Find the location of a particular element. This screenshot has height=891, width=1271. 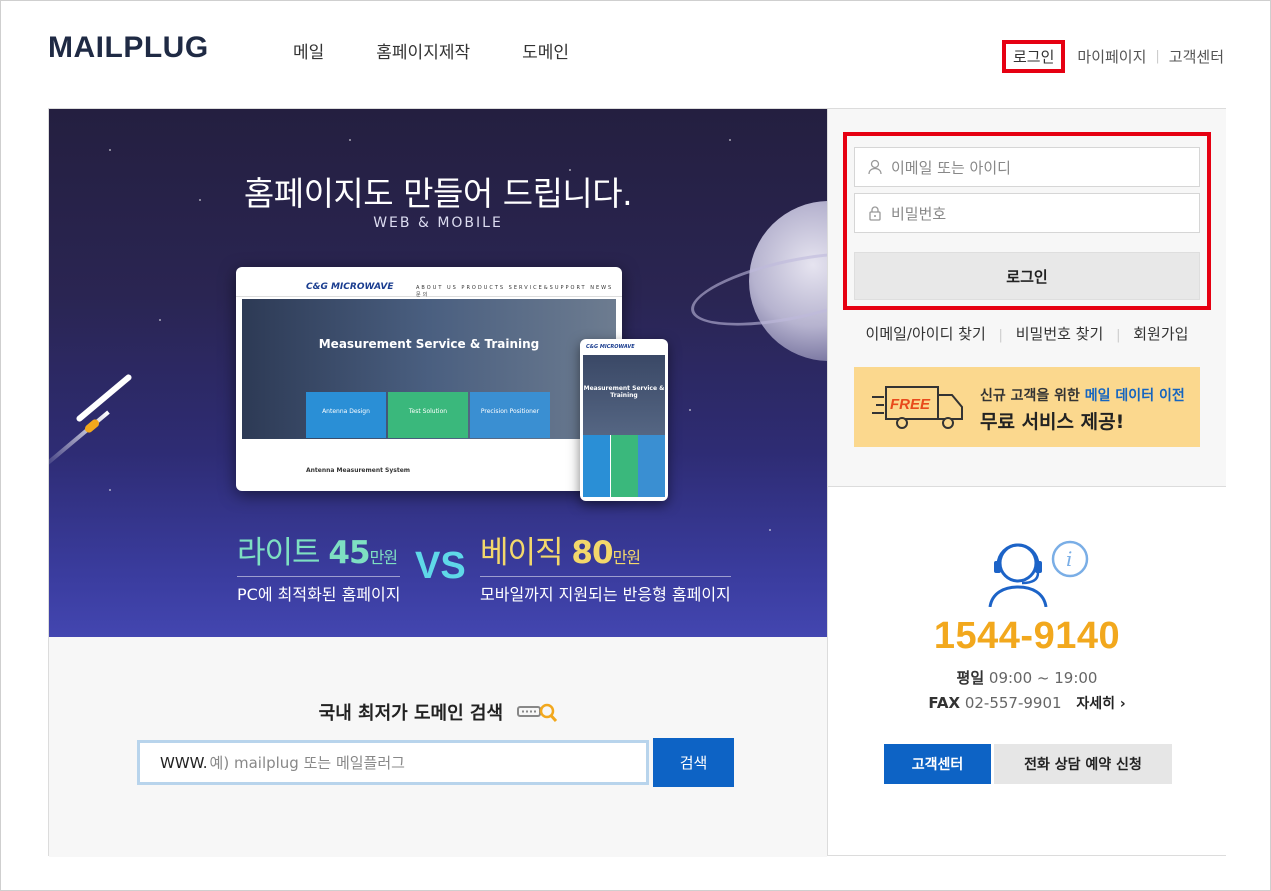

account-links: 이메일/아이디 찾기 | 비밀번호 찾기 | 회원가입 is located at coordinates (1027, 333).